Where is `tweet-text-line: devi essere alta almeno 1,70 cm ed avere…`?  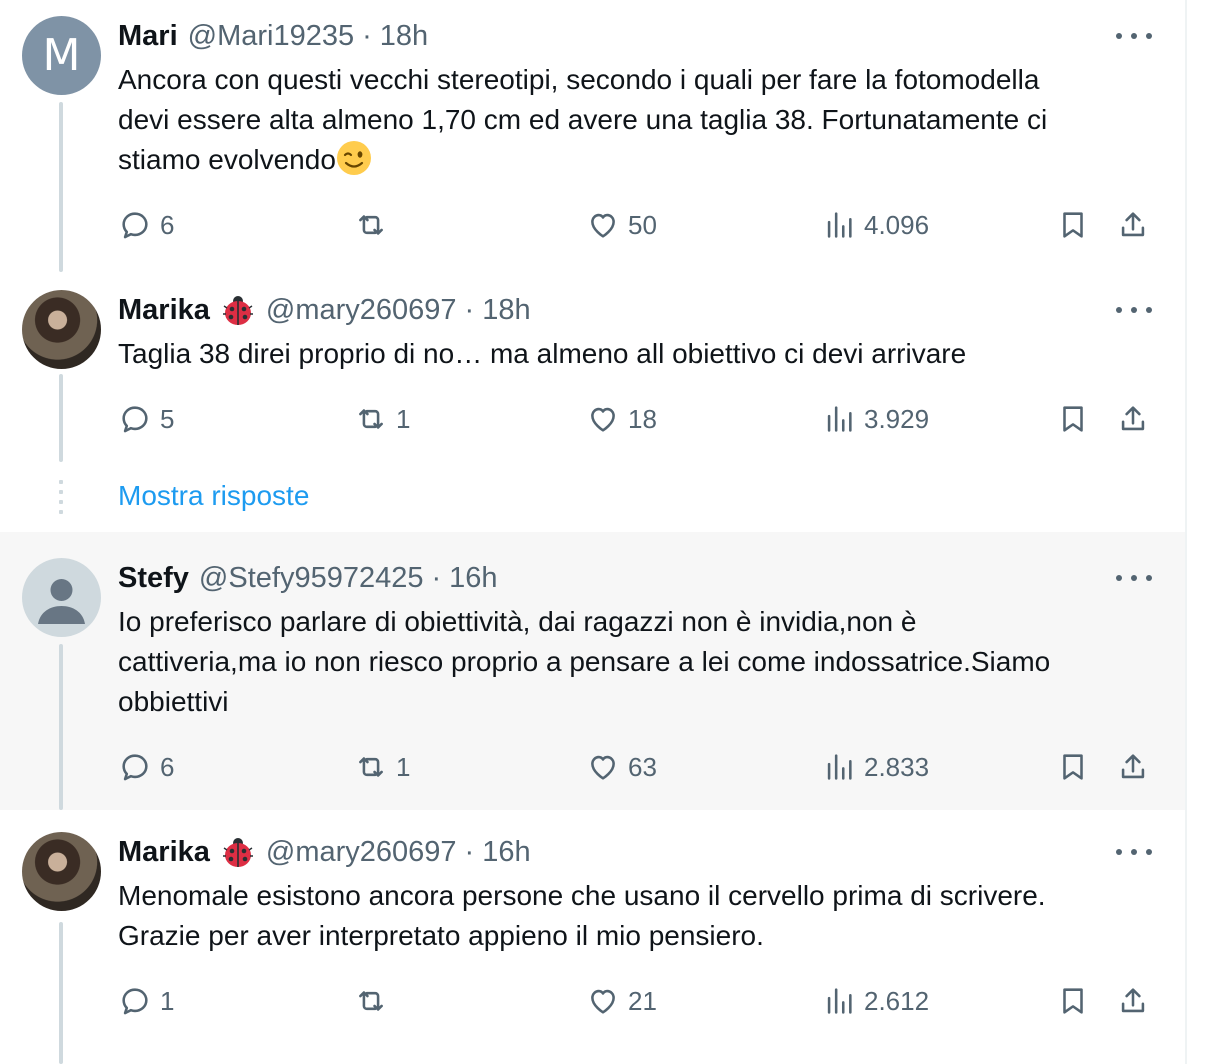 tweet-text-line: devi essere alta almeno 1,70 cm ed avere… is located at coordinates (583, 119).